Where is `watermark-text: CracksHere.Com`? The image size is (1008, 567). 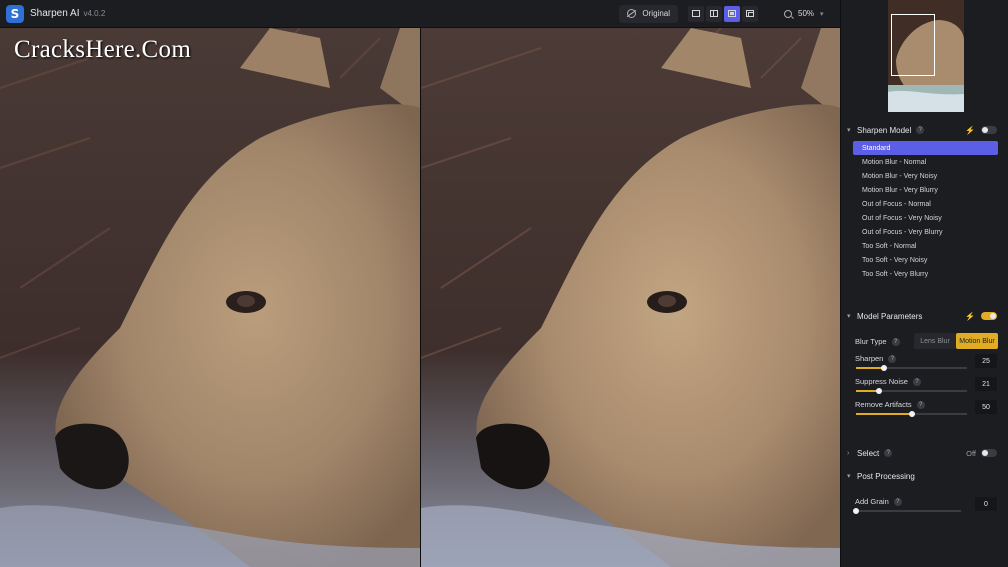 watermark-text: CracksHere.Com is located at coordinates (103, 49).